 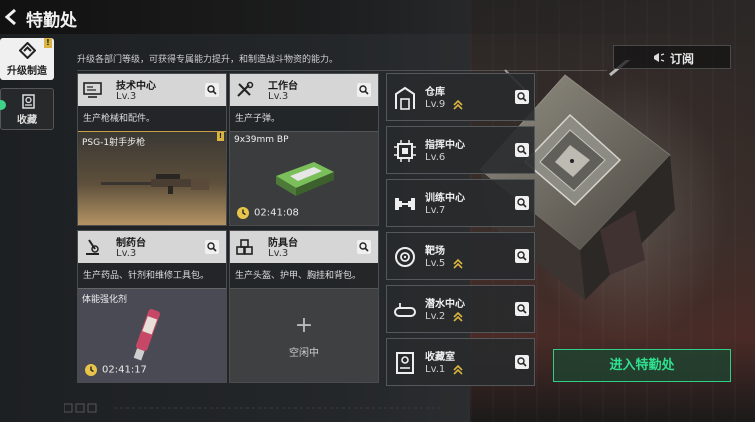 I want to click on card-name: 防具台, so click(x=283, y=243).